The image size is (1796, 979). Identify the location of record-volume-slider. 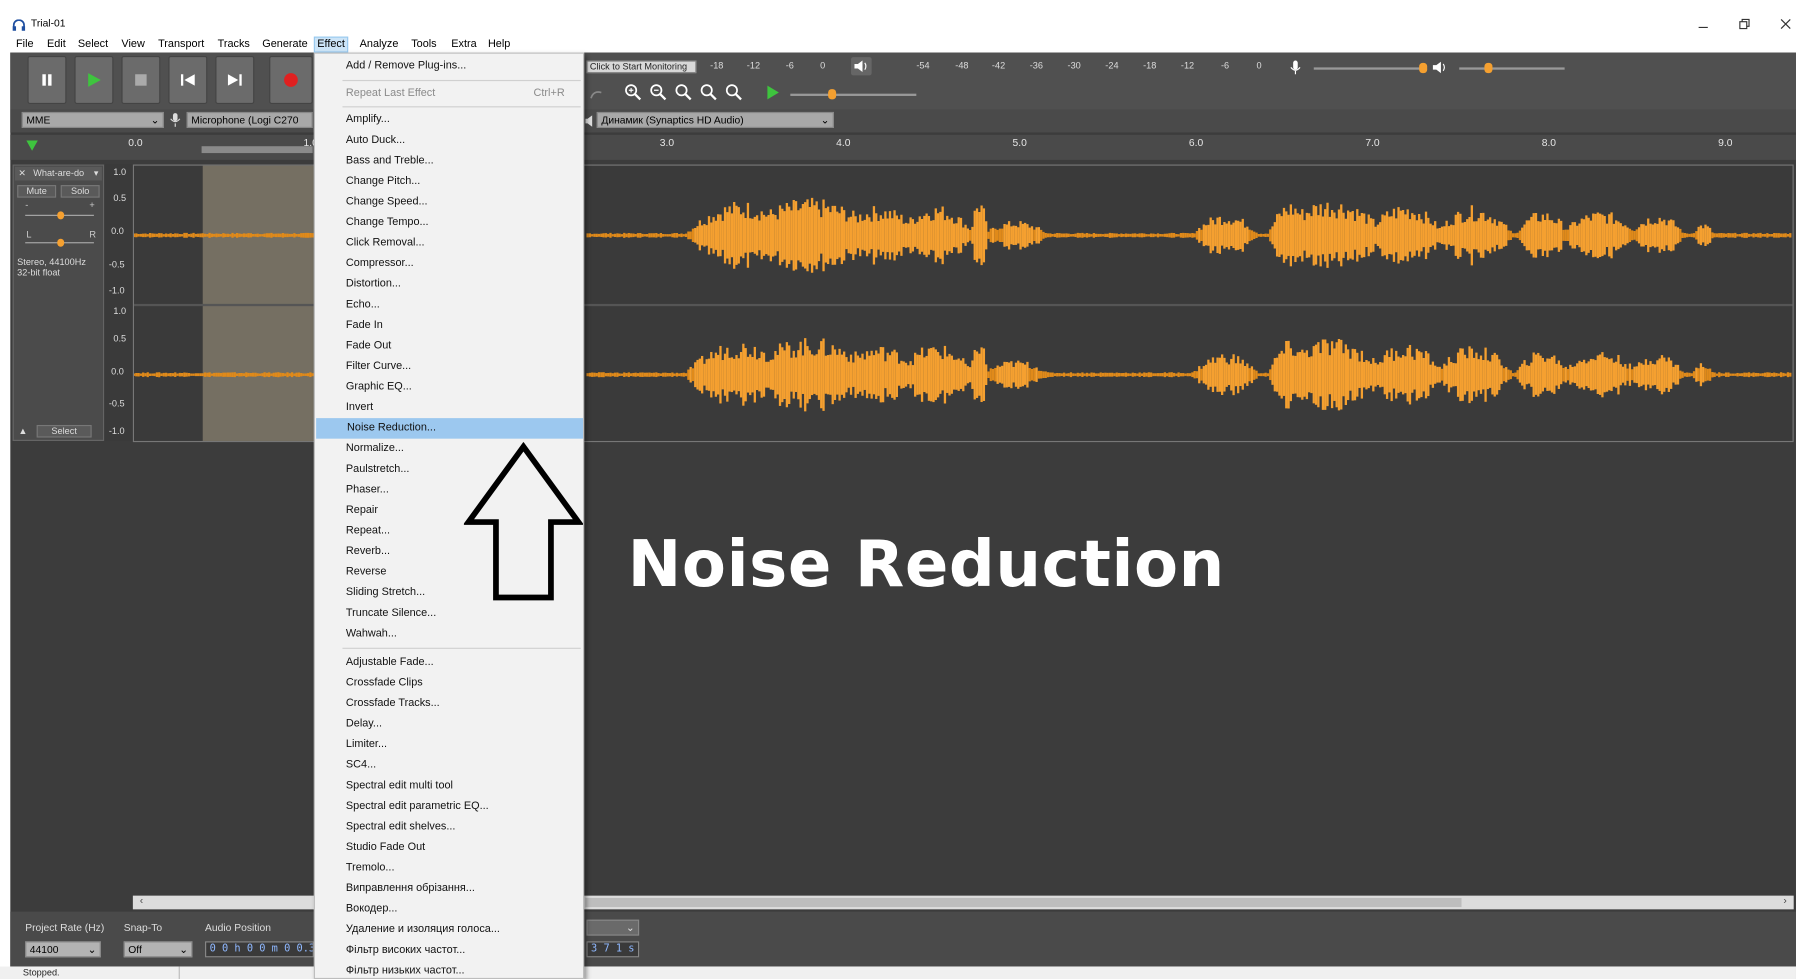
(1370, 68).